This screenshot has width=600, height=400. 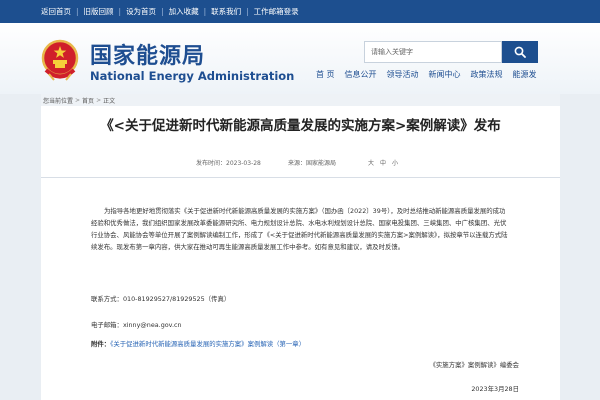 I want to click on breadcrumb-current: 正文, so click(x=109, y=101).